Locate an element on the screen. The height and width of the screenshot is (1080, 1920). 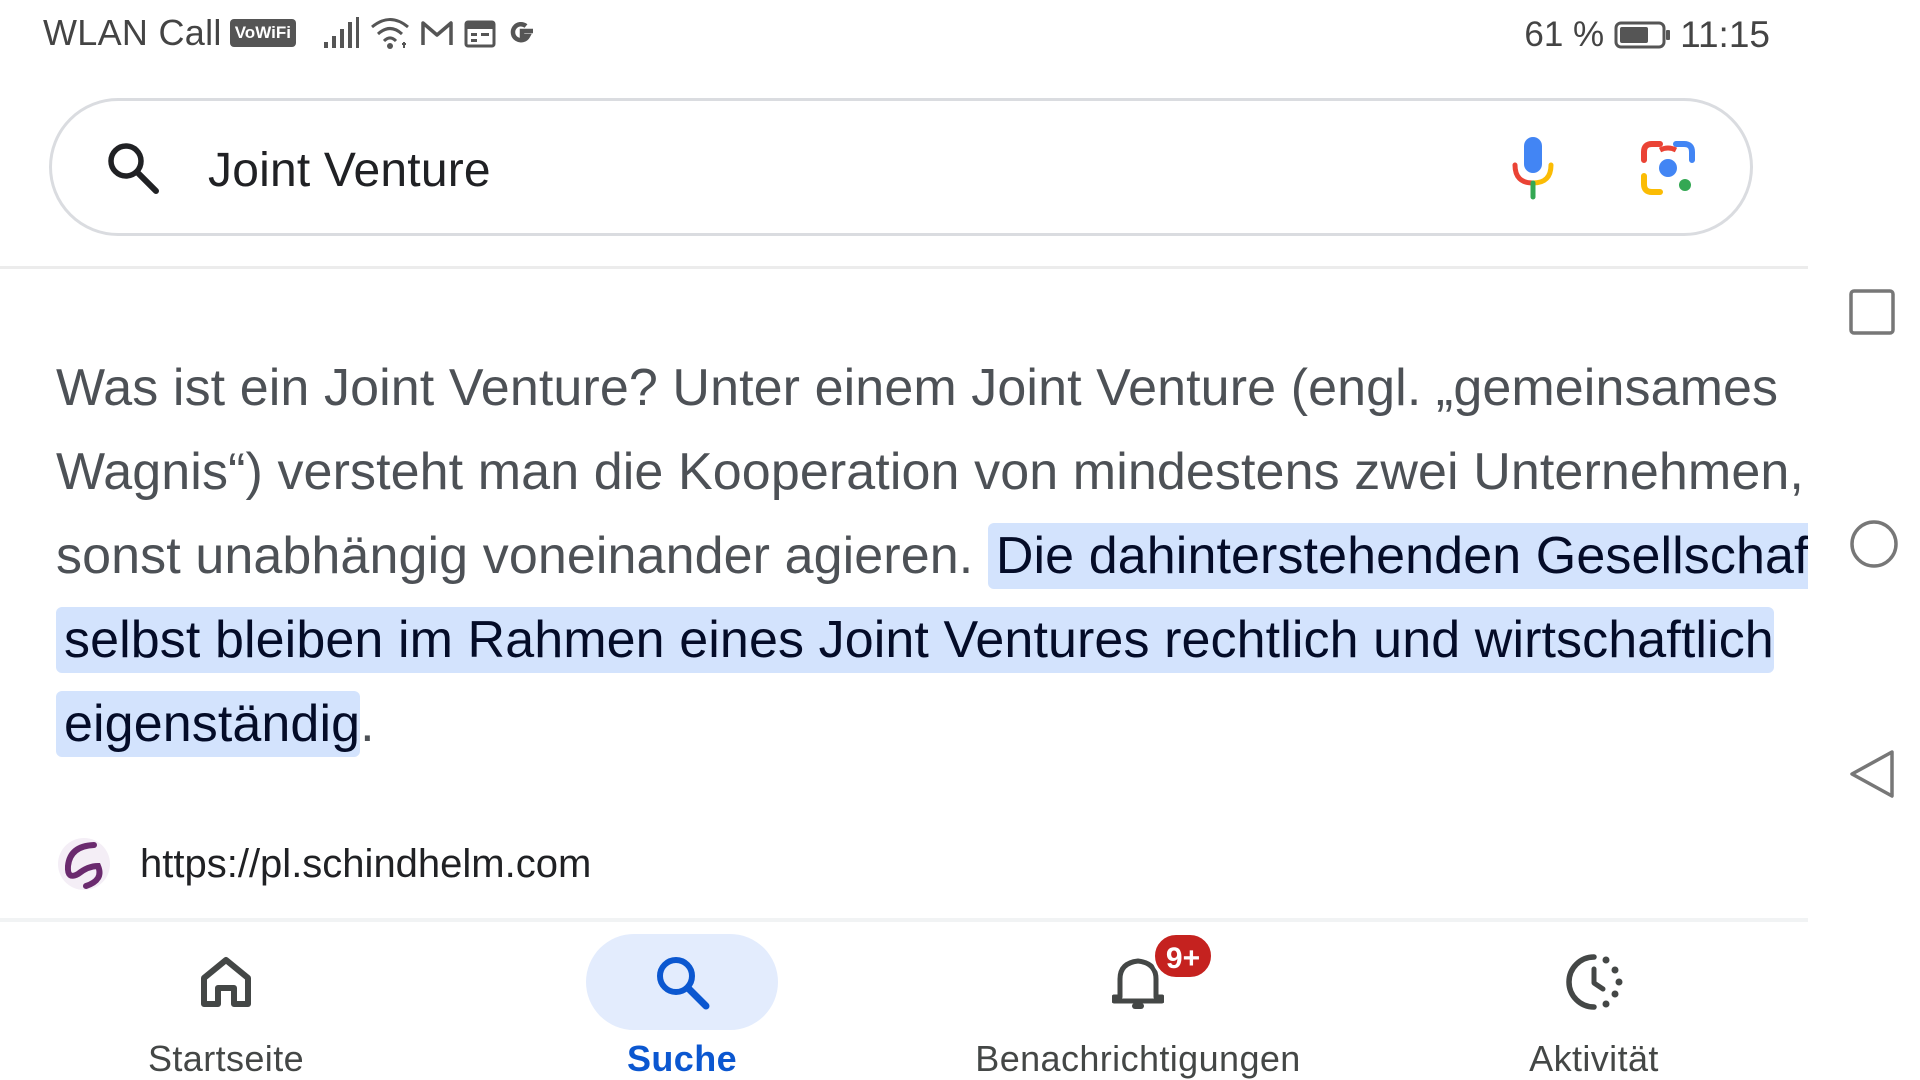
nav-startseite: Startseite is located at coordinates (226, 1001).